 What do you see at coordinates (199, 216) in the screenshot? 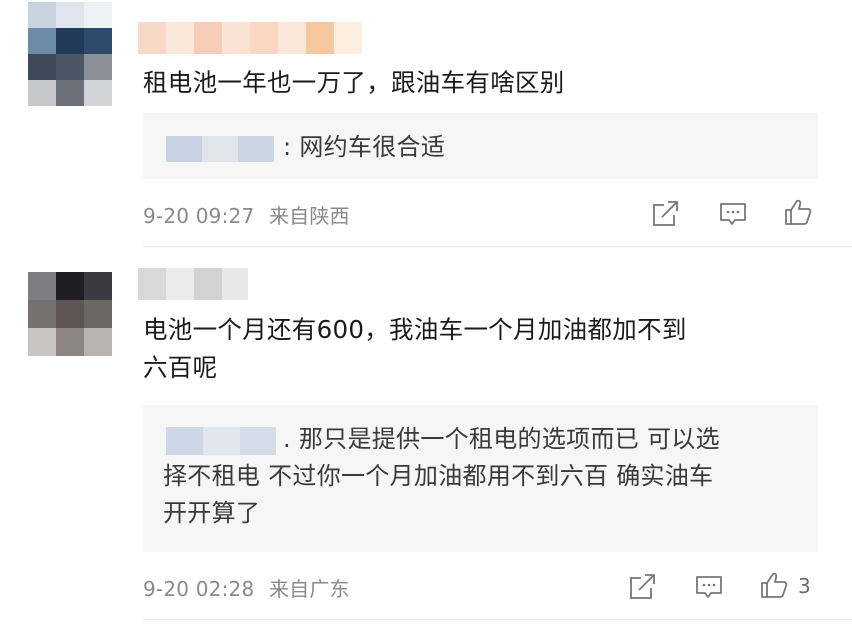
I see `comment-time: 9-20 09:27` at bounding box center [199, 216].